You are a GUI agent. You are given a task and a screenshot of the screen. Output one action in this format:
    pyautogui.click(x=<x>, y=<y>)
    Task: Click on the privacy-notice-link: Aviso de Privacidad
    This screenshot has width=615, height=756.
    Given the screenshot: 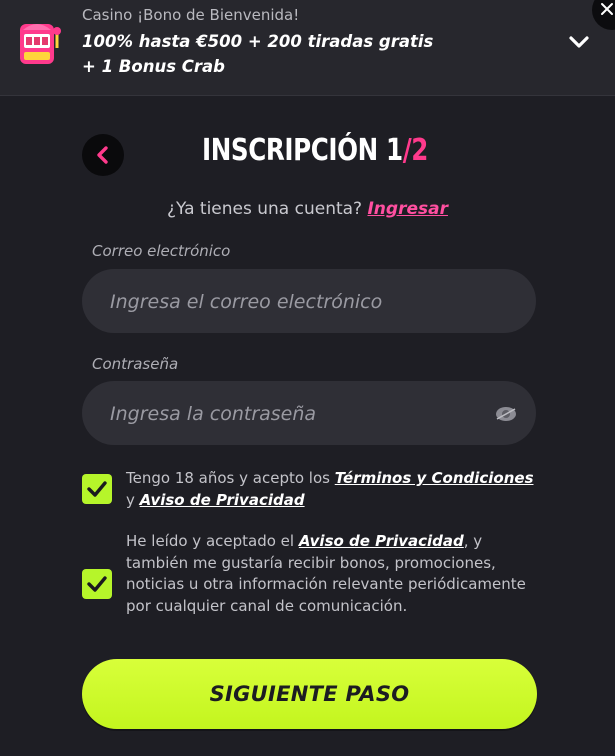 What is the action you would take?
    pyautogui.click(x=222, y=500)
    